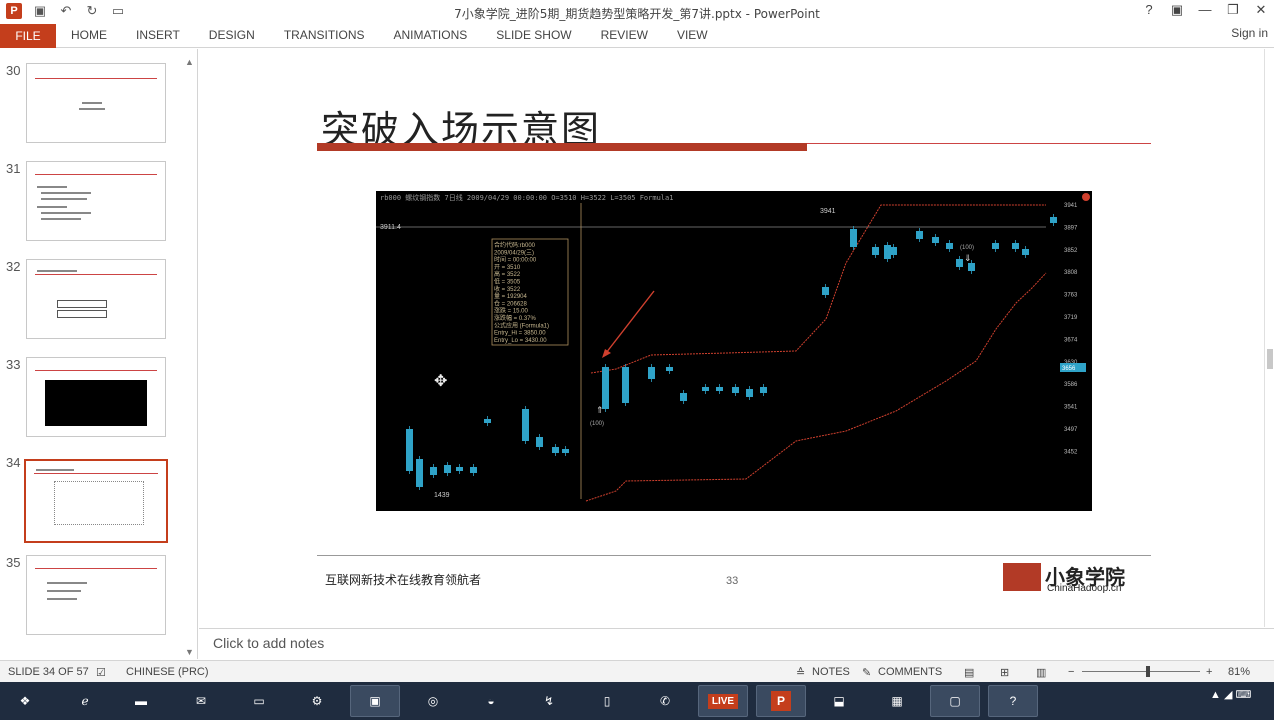 Image resolution: width=1274 pixels, height=720 pixels. Describe the element at coordinates (734, 555) in the screenshot. I see `footer-rule` at that location.